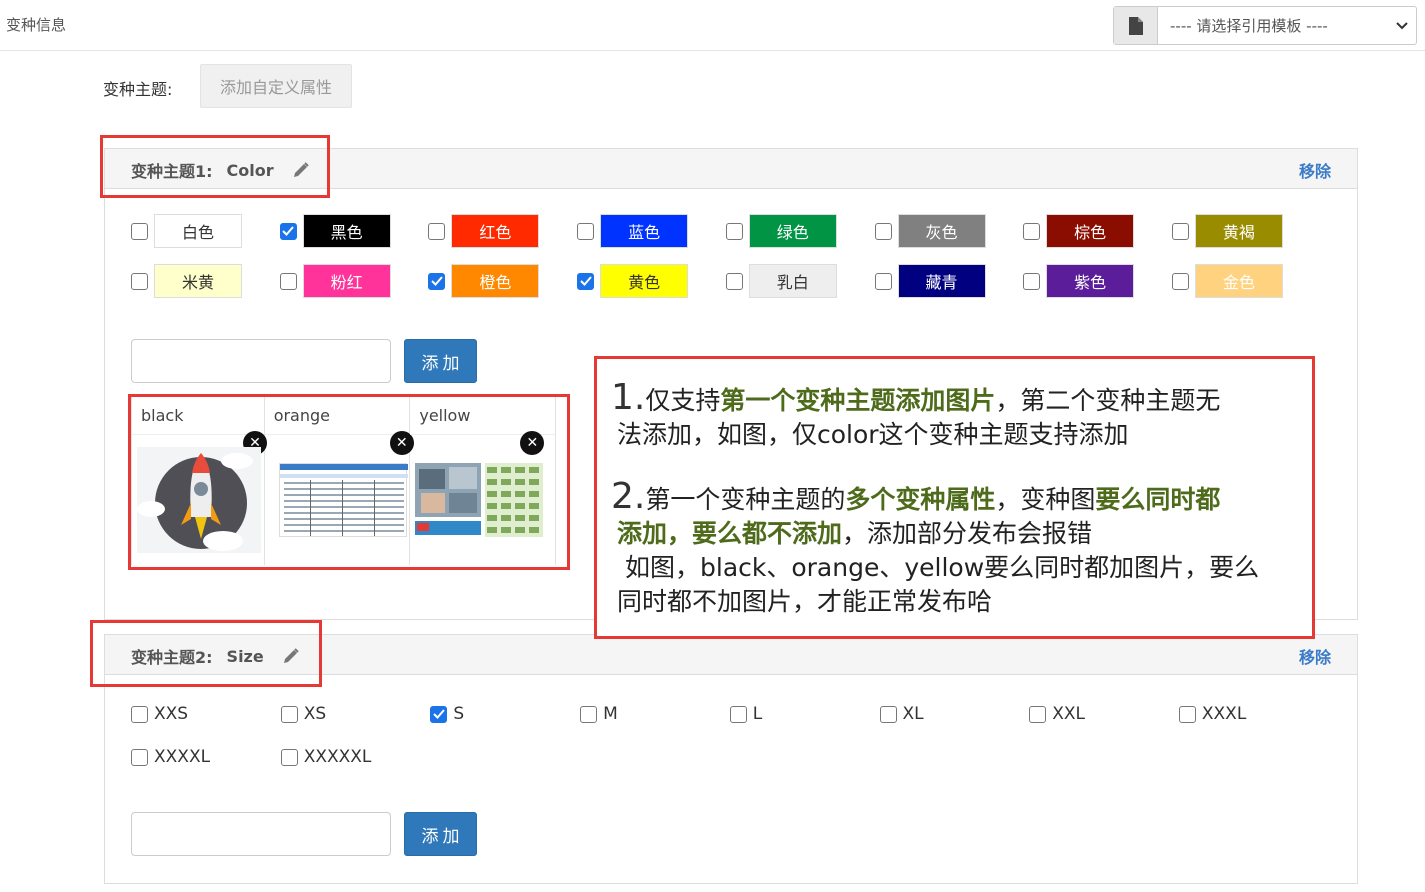  Describe the element at coordinates (792, 231) in the screenshot. I see `color-swatch: 绿色` at that location.